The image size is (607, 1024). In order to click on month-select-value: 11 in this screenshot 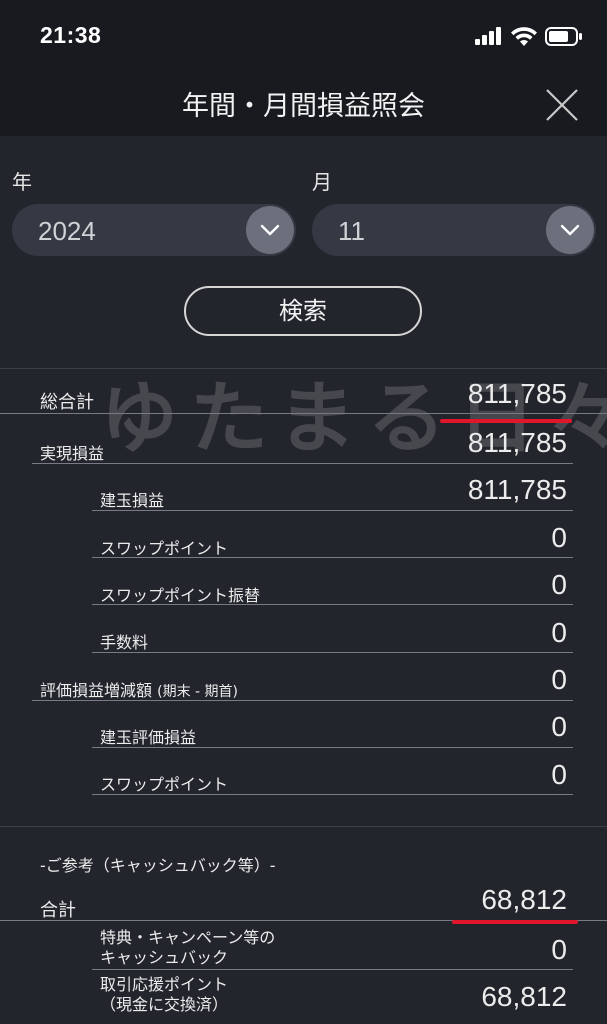, I will do `click(351, 231)`.